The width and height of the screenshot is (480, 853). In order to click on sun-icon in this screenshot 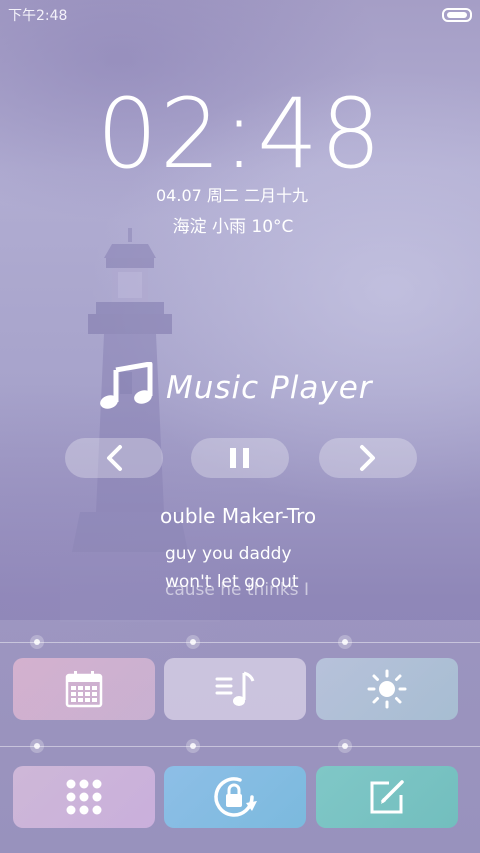, I will do `click(387, 689)`.